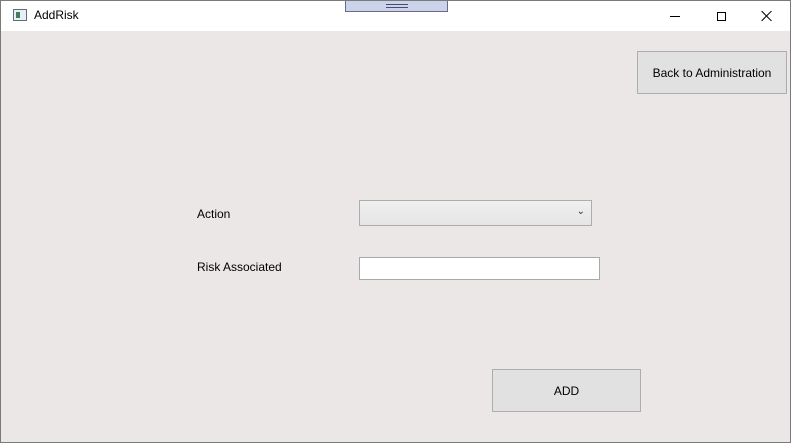  Describe the element at coordinates (239, 267) in the screenshot. I see `risk-associated-label: Risk Associated` at that location.